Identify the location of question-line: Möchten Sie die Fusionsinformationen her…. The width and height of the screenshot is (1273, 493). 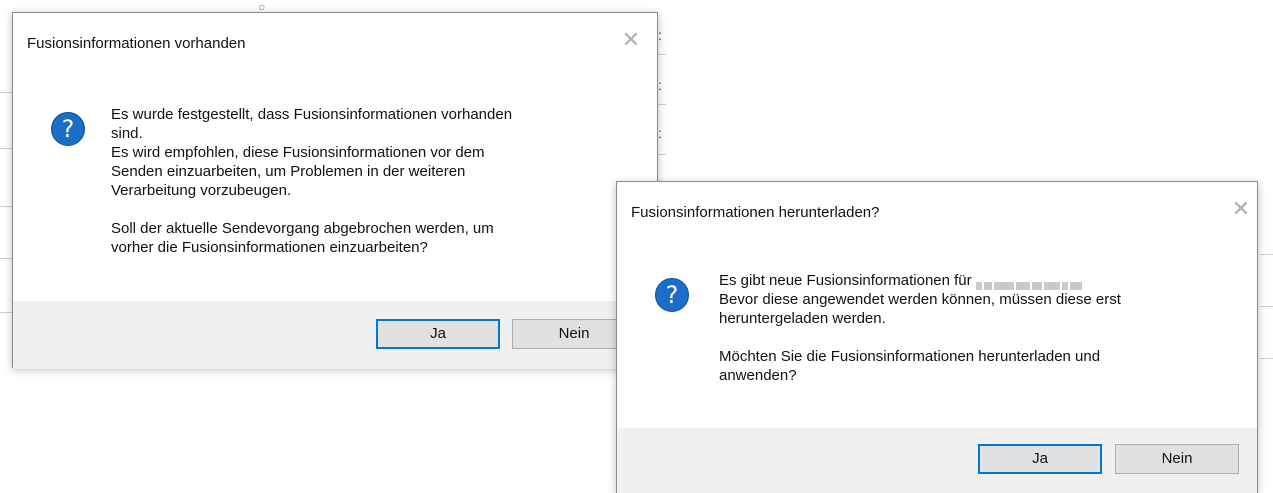
(910, 356).